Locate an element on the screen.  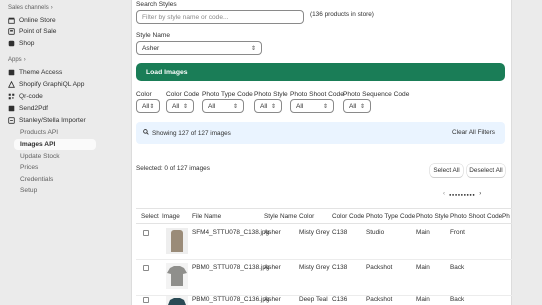
sidebar-item-stanley-stella: Stanley/Stella Importer is located at coordinates (51, 120).